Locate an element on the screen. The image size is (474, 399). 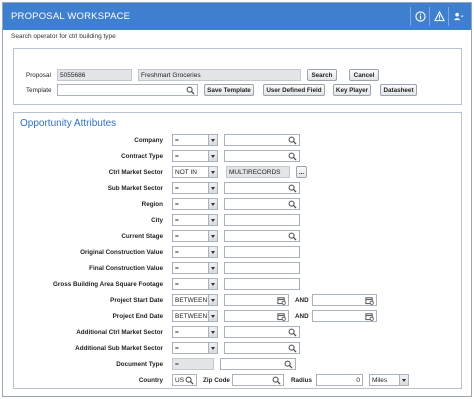
section-title: Opportunity Attributes is located at coordinates (68, 123).